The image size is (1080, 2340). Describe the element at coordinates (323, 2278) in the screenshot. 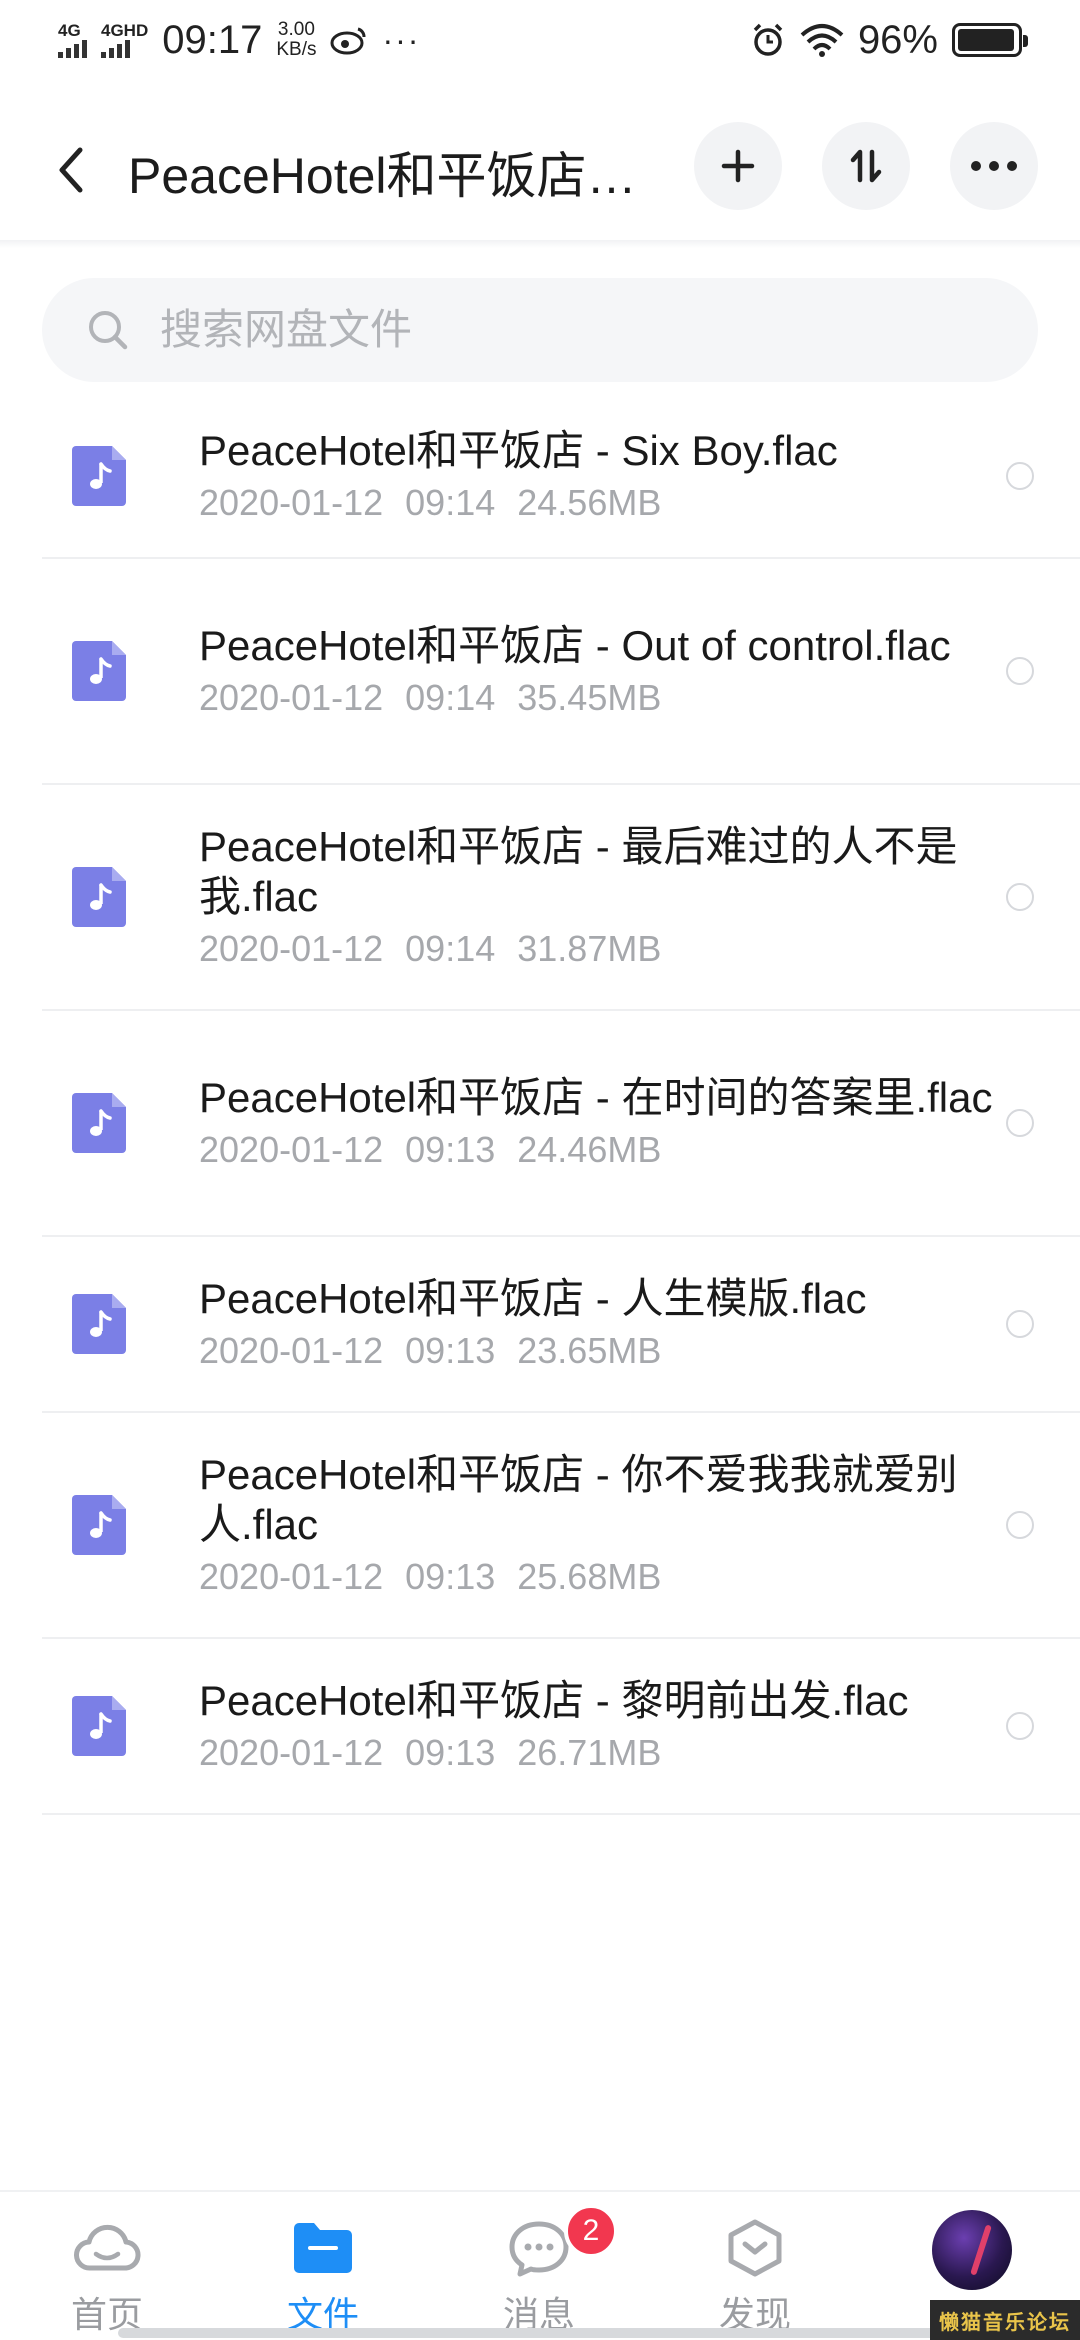

I see `nav-files: 文件` at that location.